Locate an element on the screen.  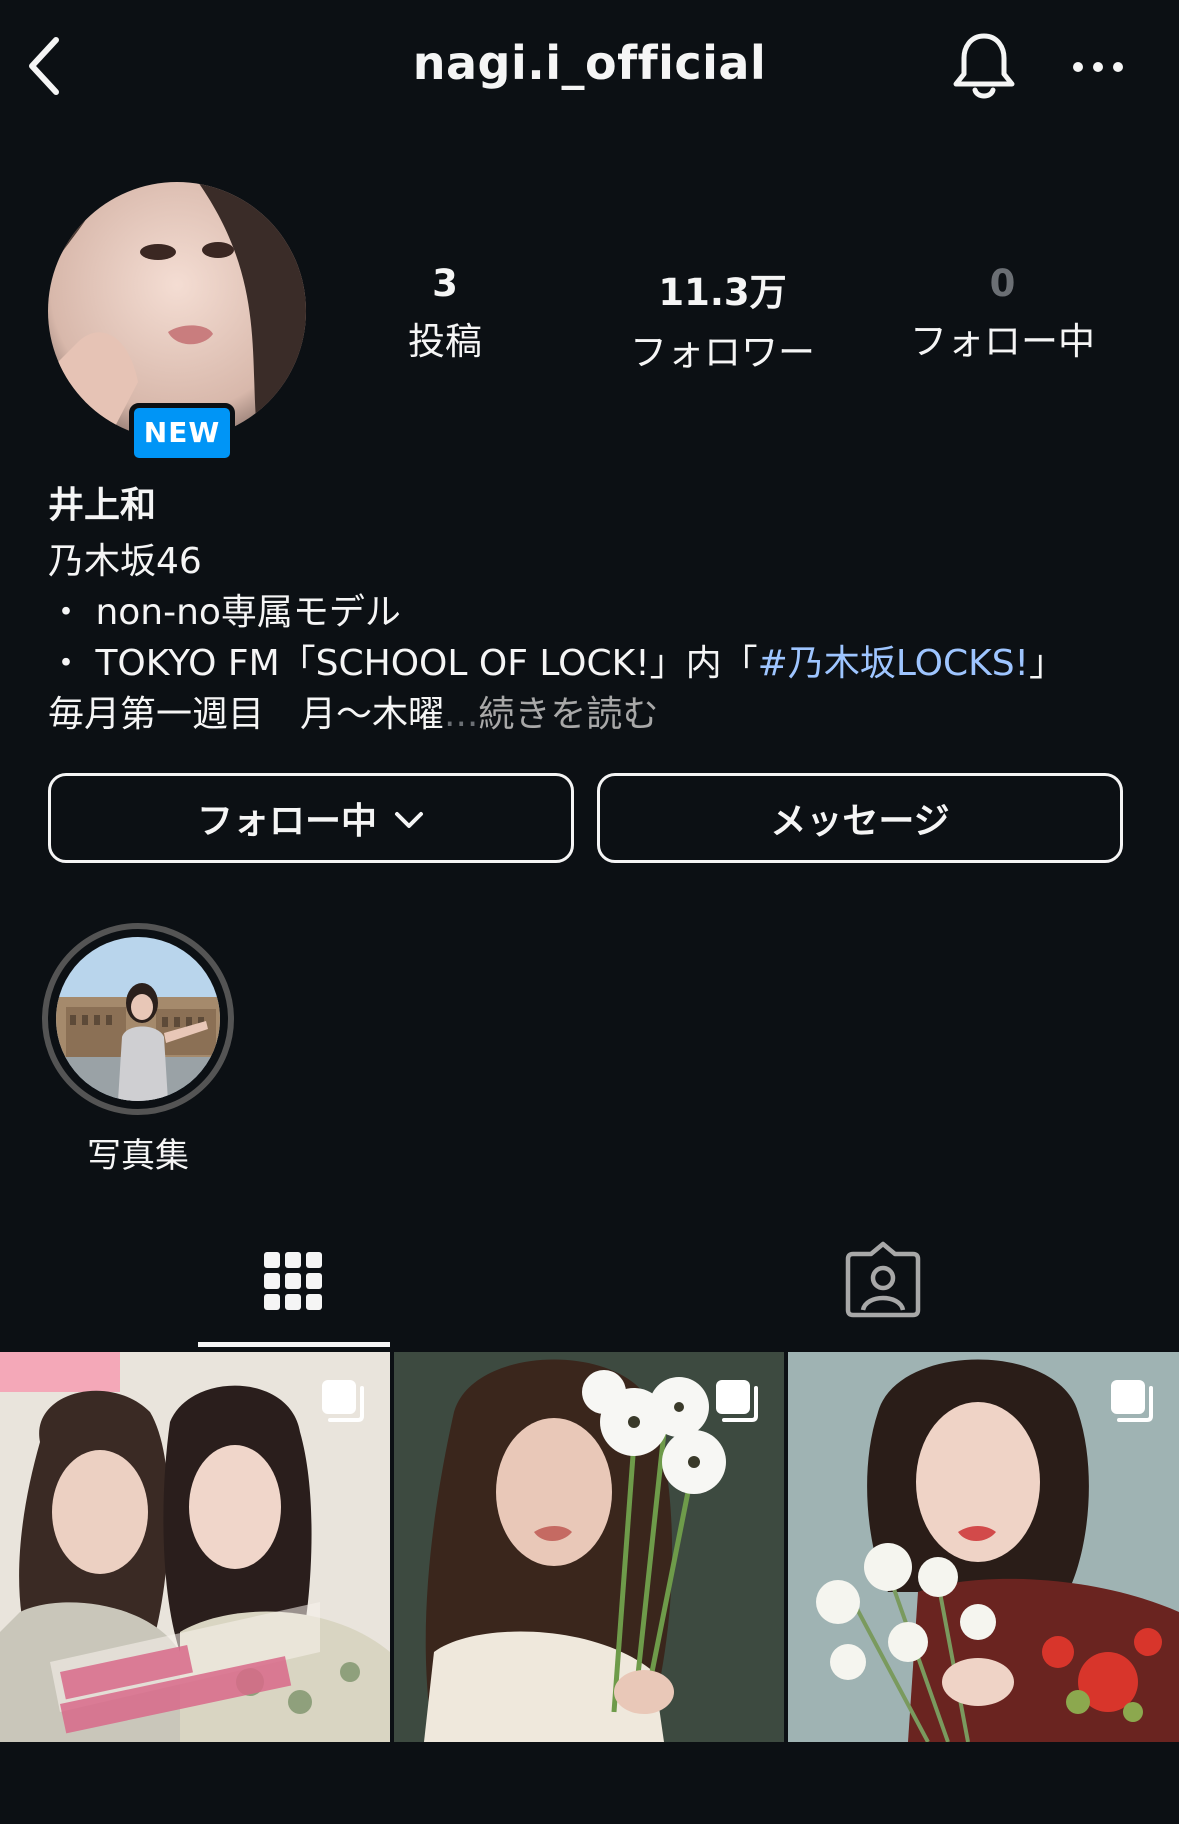
bio-line-model: ・ non-no専属モデル is located at coordinates (224, 612).